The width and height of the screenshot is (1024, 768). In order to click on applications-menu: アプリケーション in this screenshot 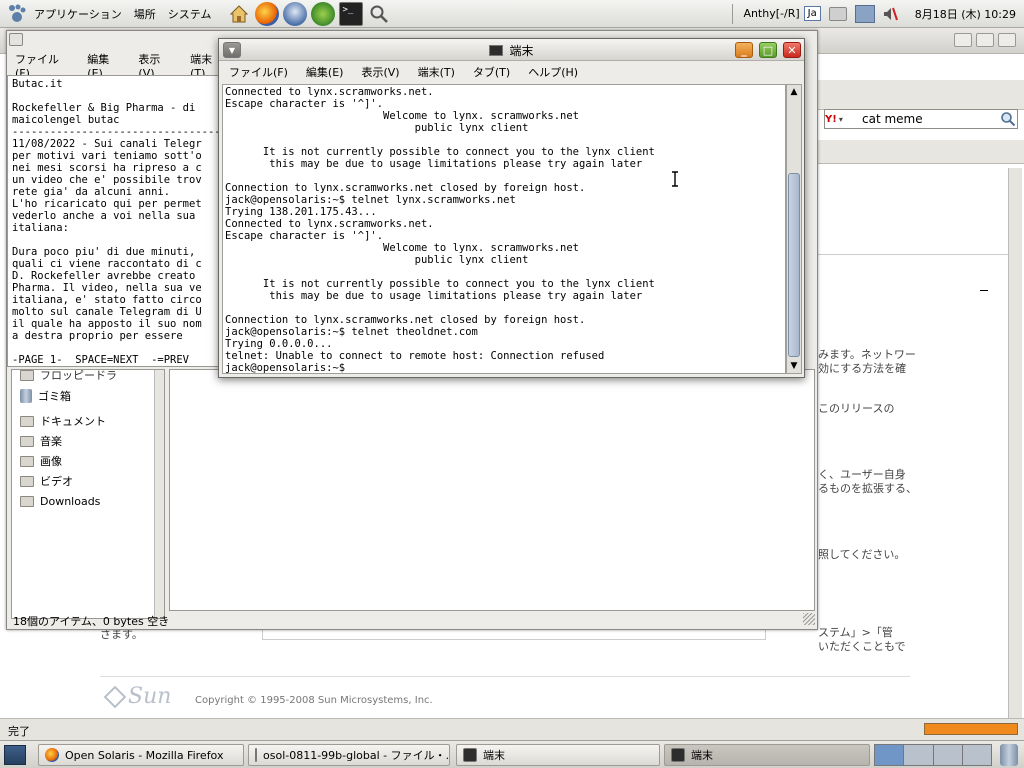, I will do `click(78, 14)`.